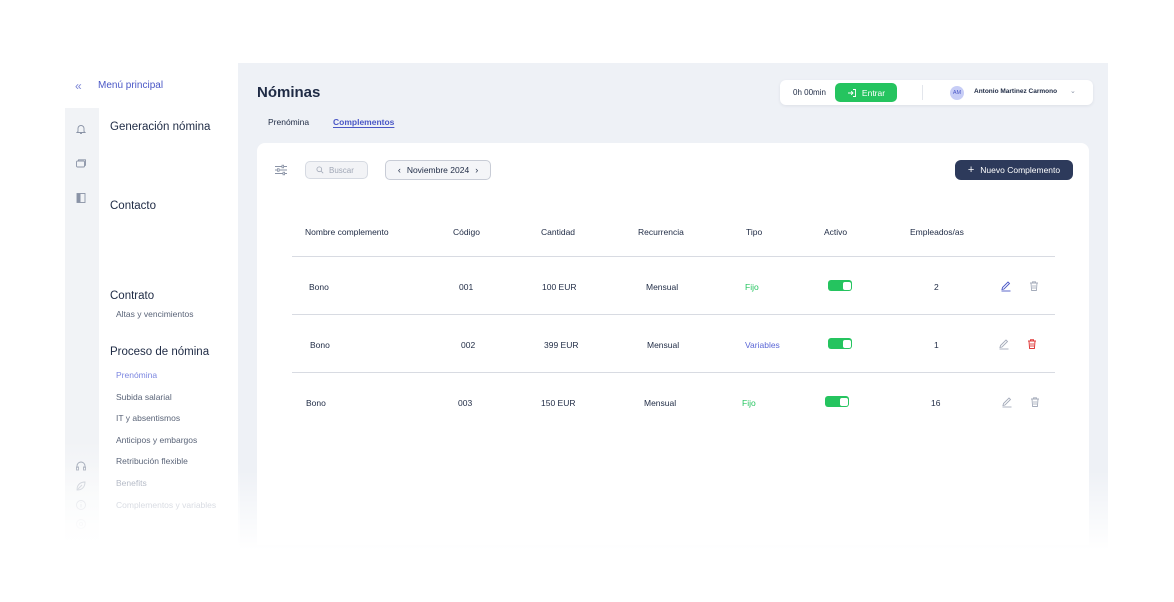  I want to click on row1-nombre: Bono, so click(319, 287).